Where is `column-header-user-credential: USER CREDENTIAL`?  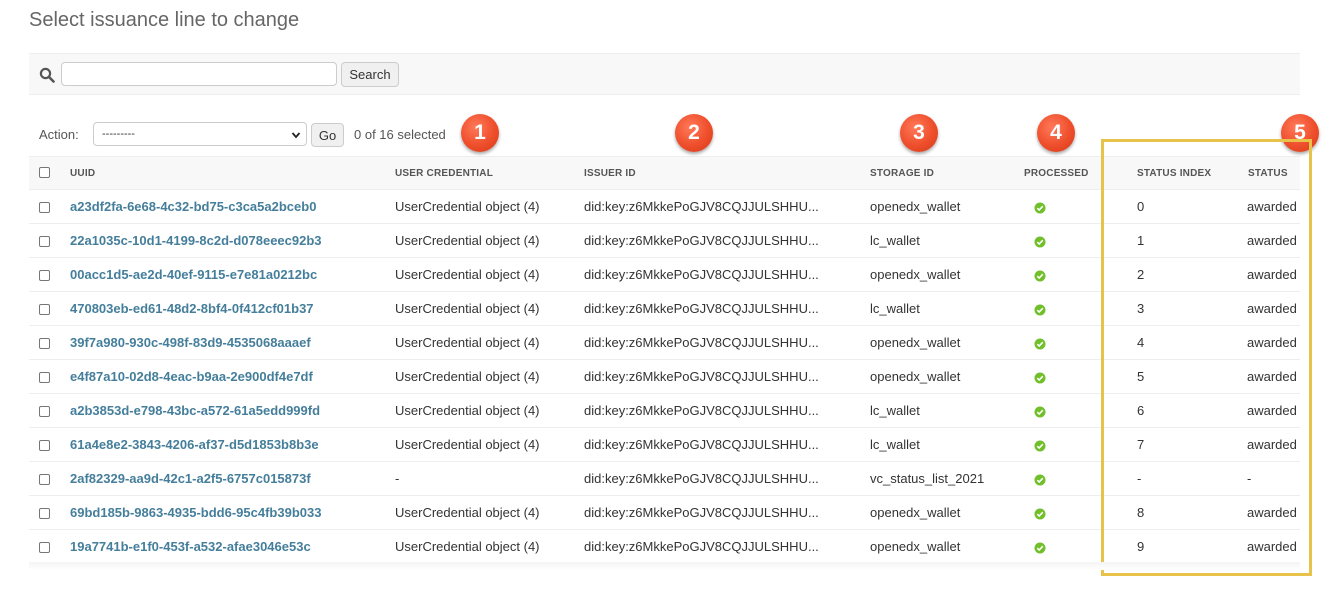
column-header-user-credential: USER CREDENTIAL is located at coordinates (489, 173).